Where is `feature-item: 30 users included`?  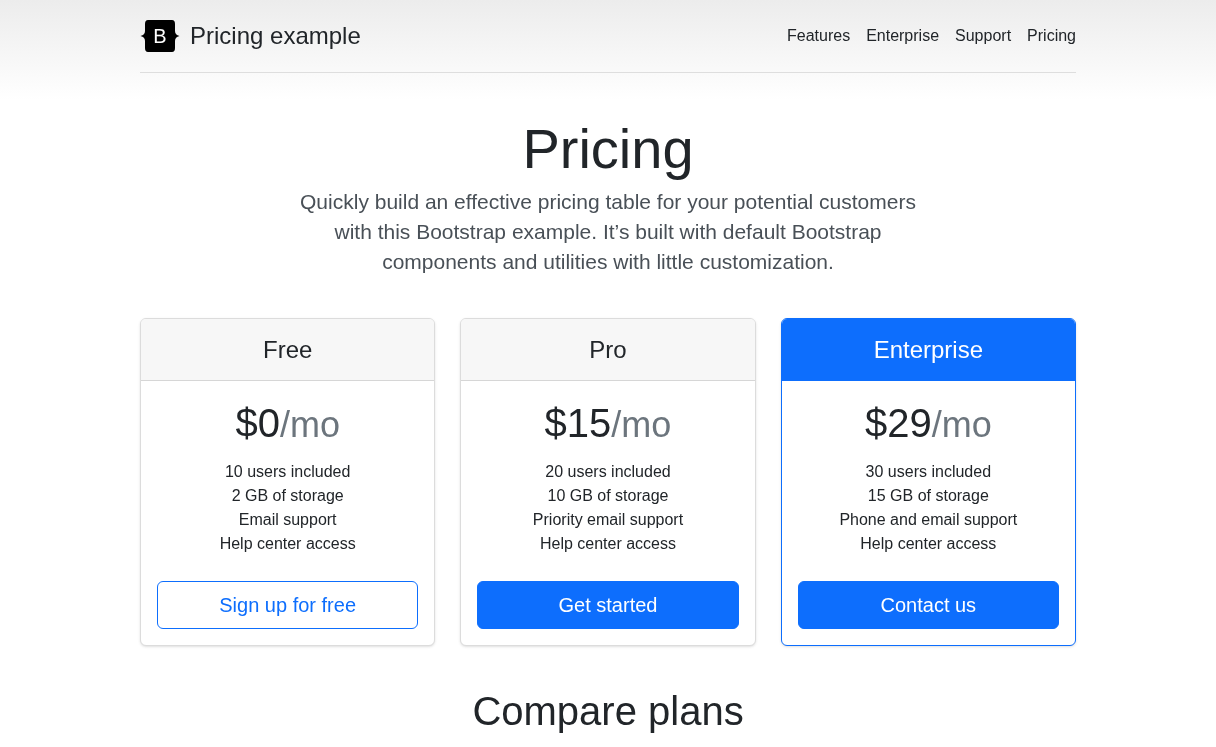
feature-item: 30 users included is located at coordinates (928, 472).